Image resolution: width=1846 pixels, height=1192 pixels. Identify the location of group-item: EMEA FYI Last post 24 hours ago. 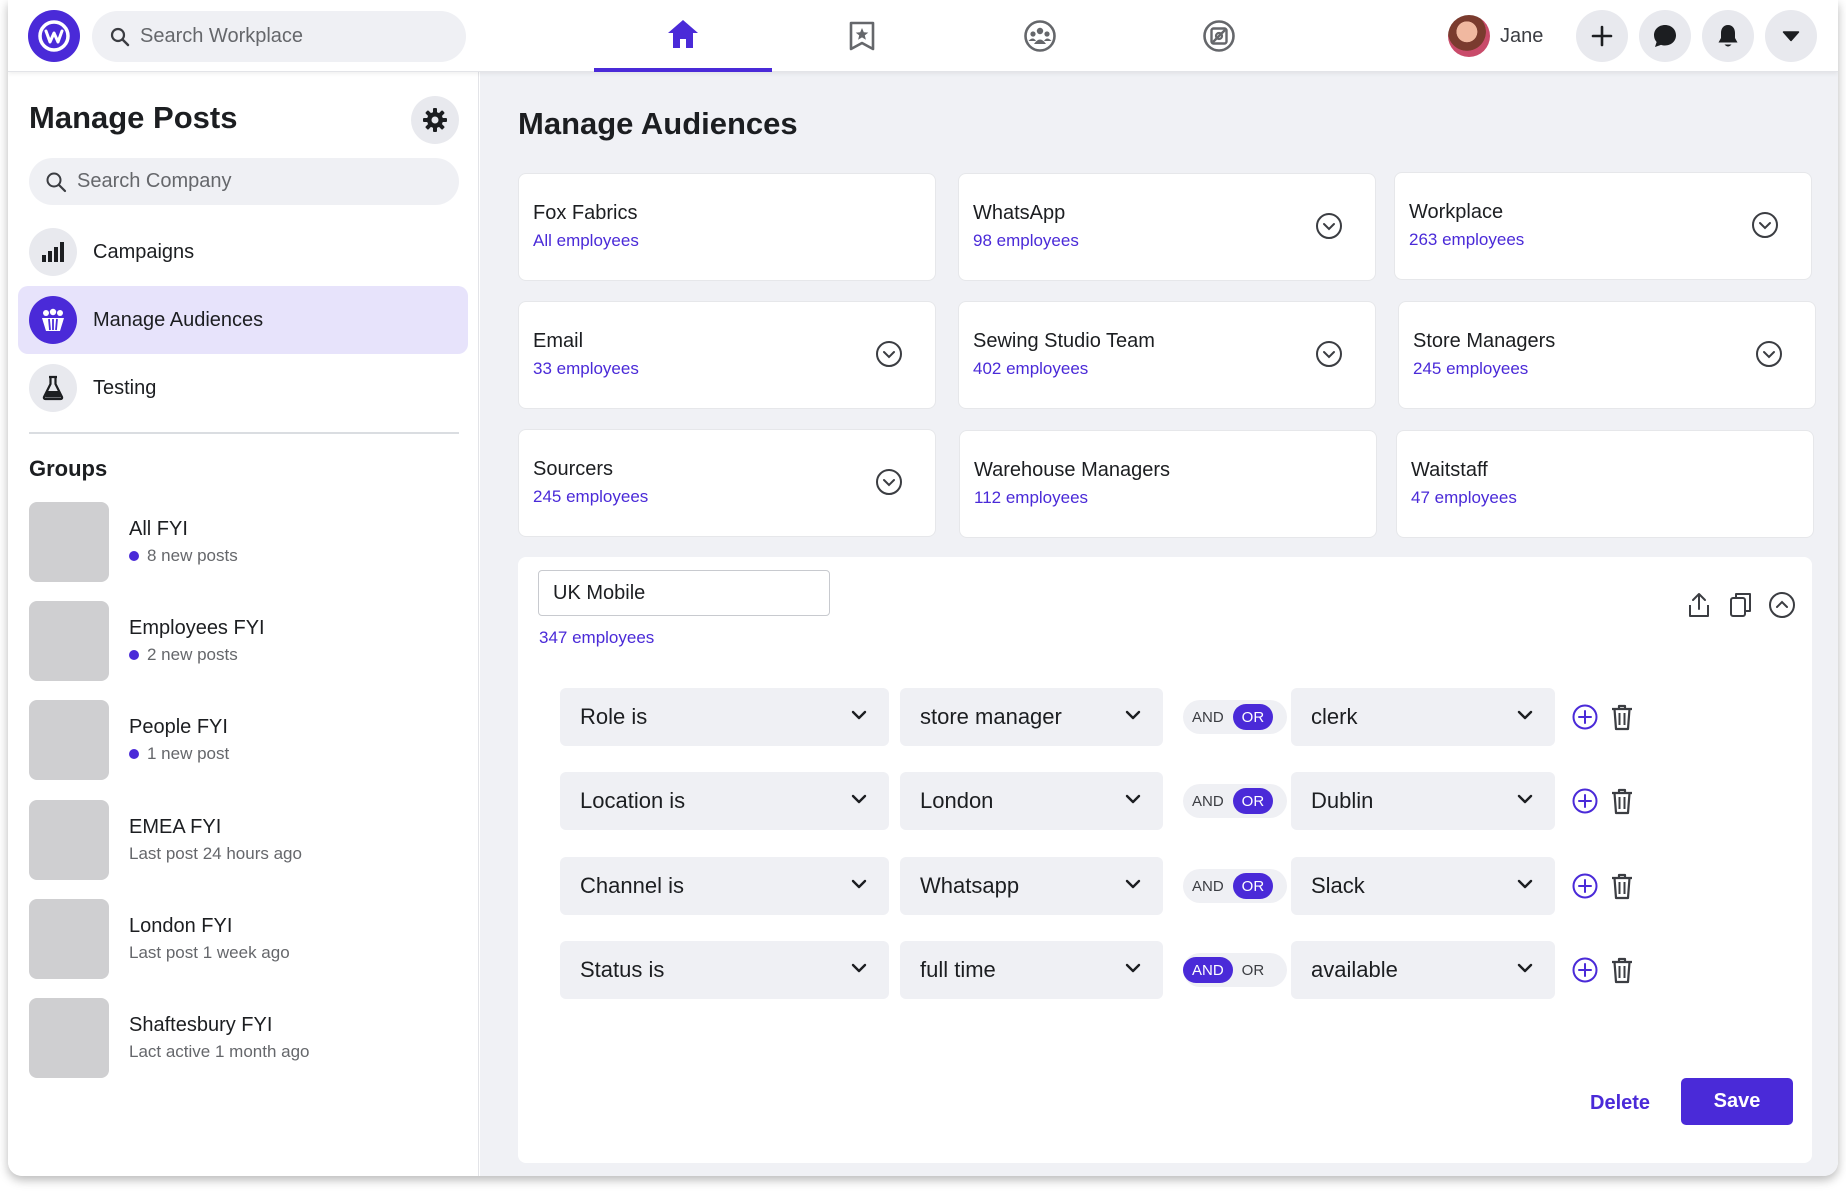
(244, 840).